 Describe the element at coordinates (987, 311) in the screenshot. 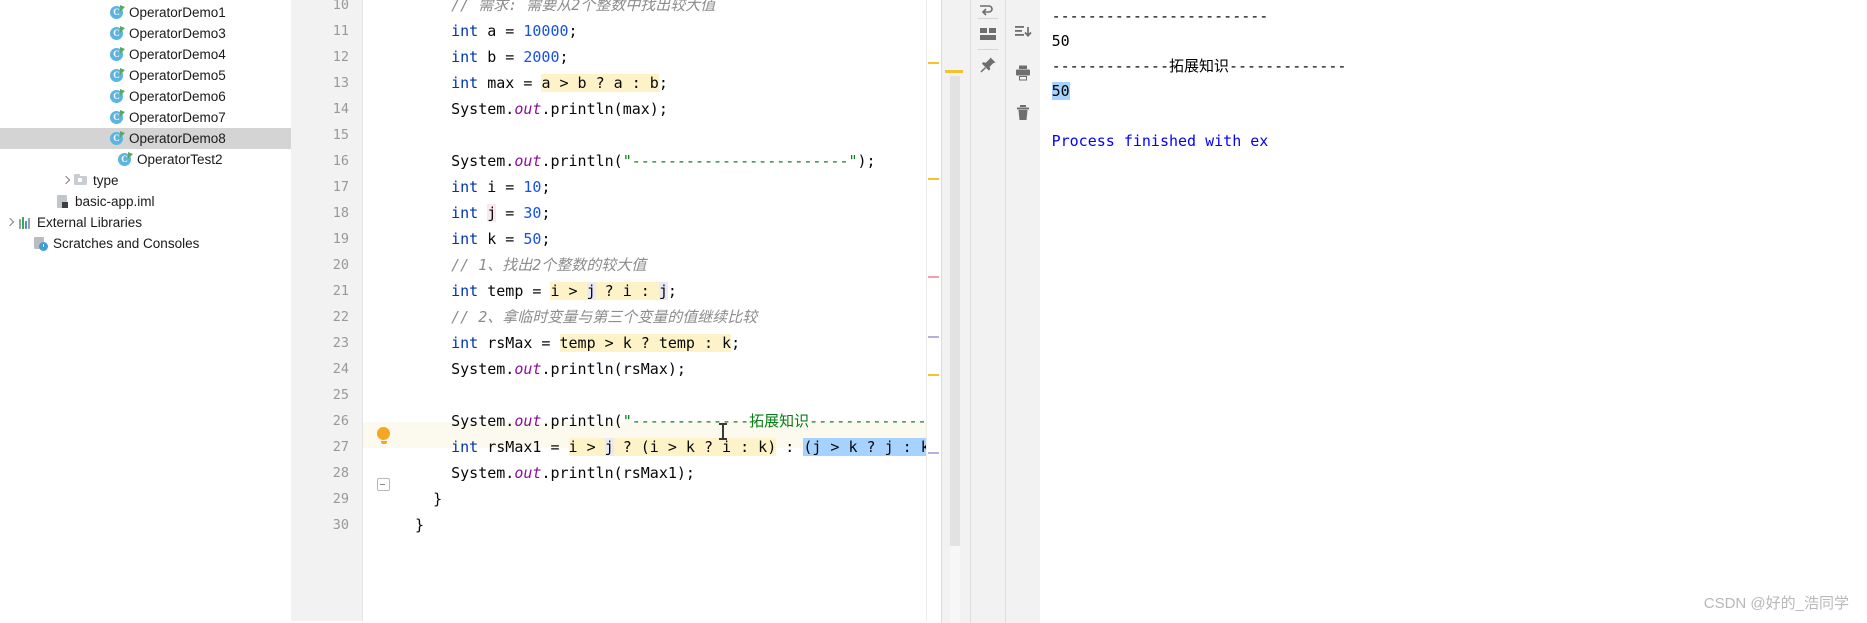

I see `console-toolbar-left` at that location.